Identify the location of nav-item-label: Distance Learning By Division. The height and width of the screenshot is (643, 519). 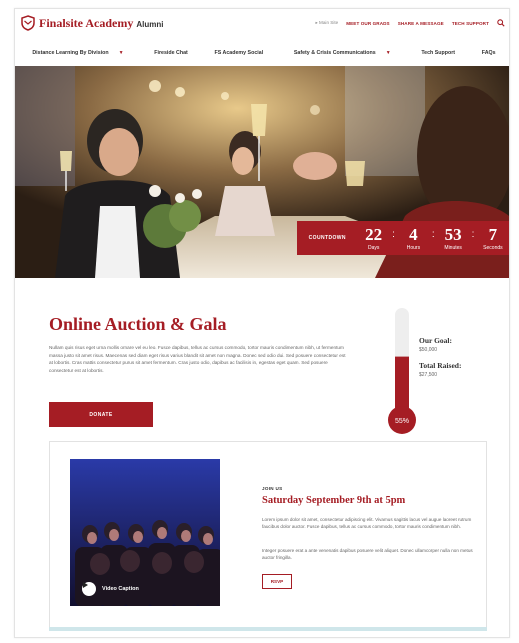
(70, 53).